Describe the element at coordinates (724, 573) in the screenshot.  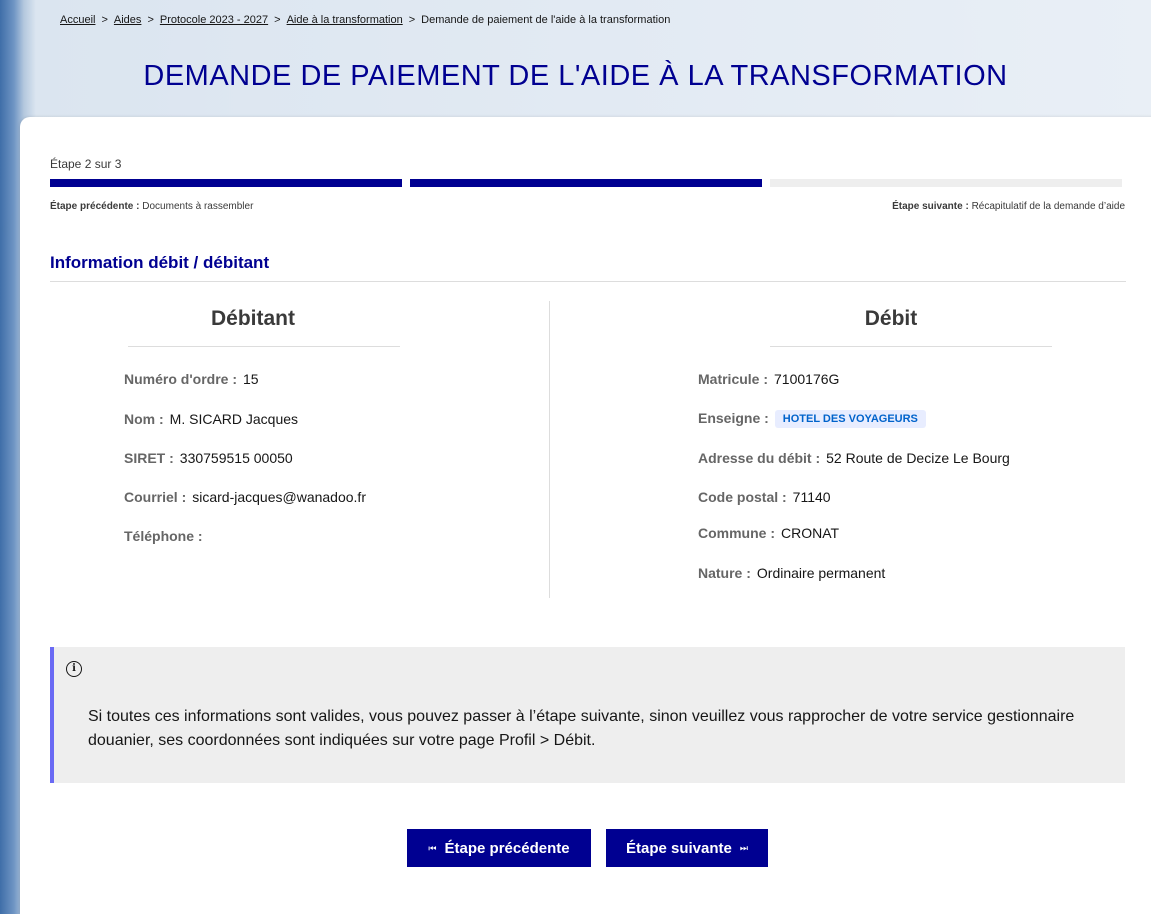
I see `field-label: Nature :` at that location.